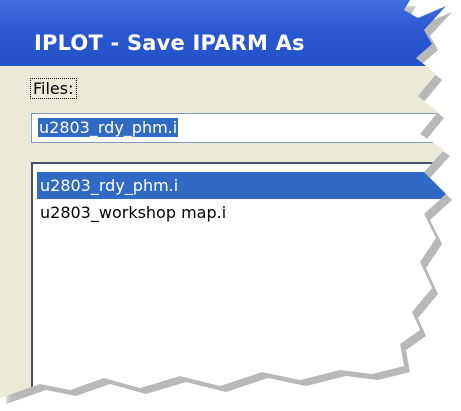 The width and height of the screenshot is (461, 411). Describe the element at coordinates (53, 88) in the screenshot. I see `files-label: Files:` at that location.